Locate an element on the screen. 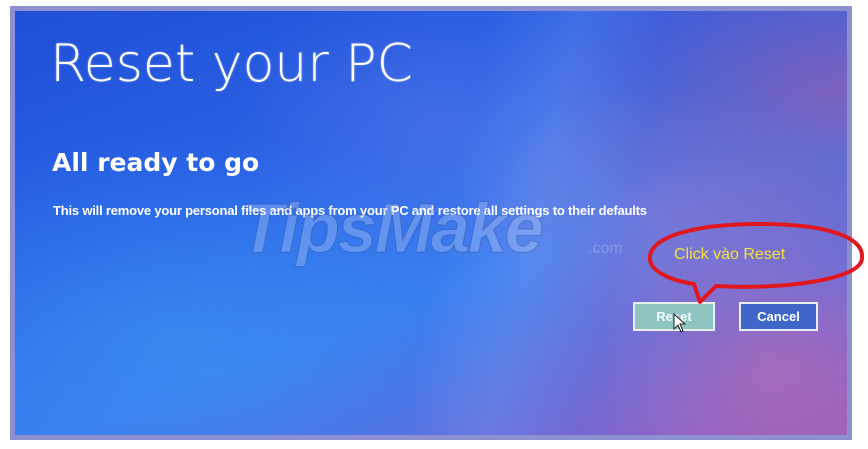 This screenshot has height=449, width=868. watermark-suffix: .com is located at coordinates (605, 248).